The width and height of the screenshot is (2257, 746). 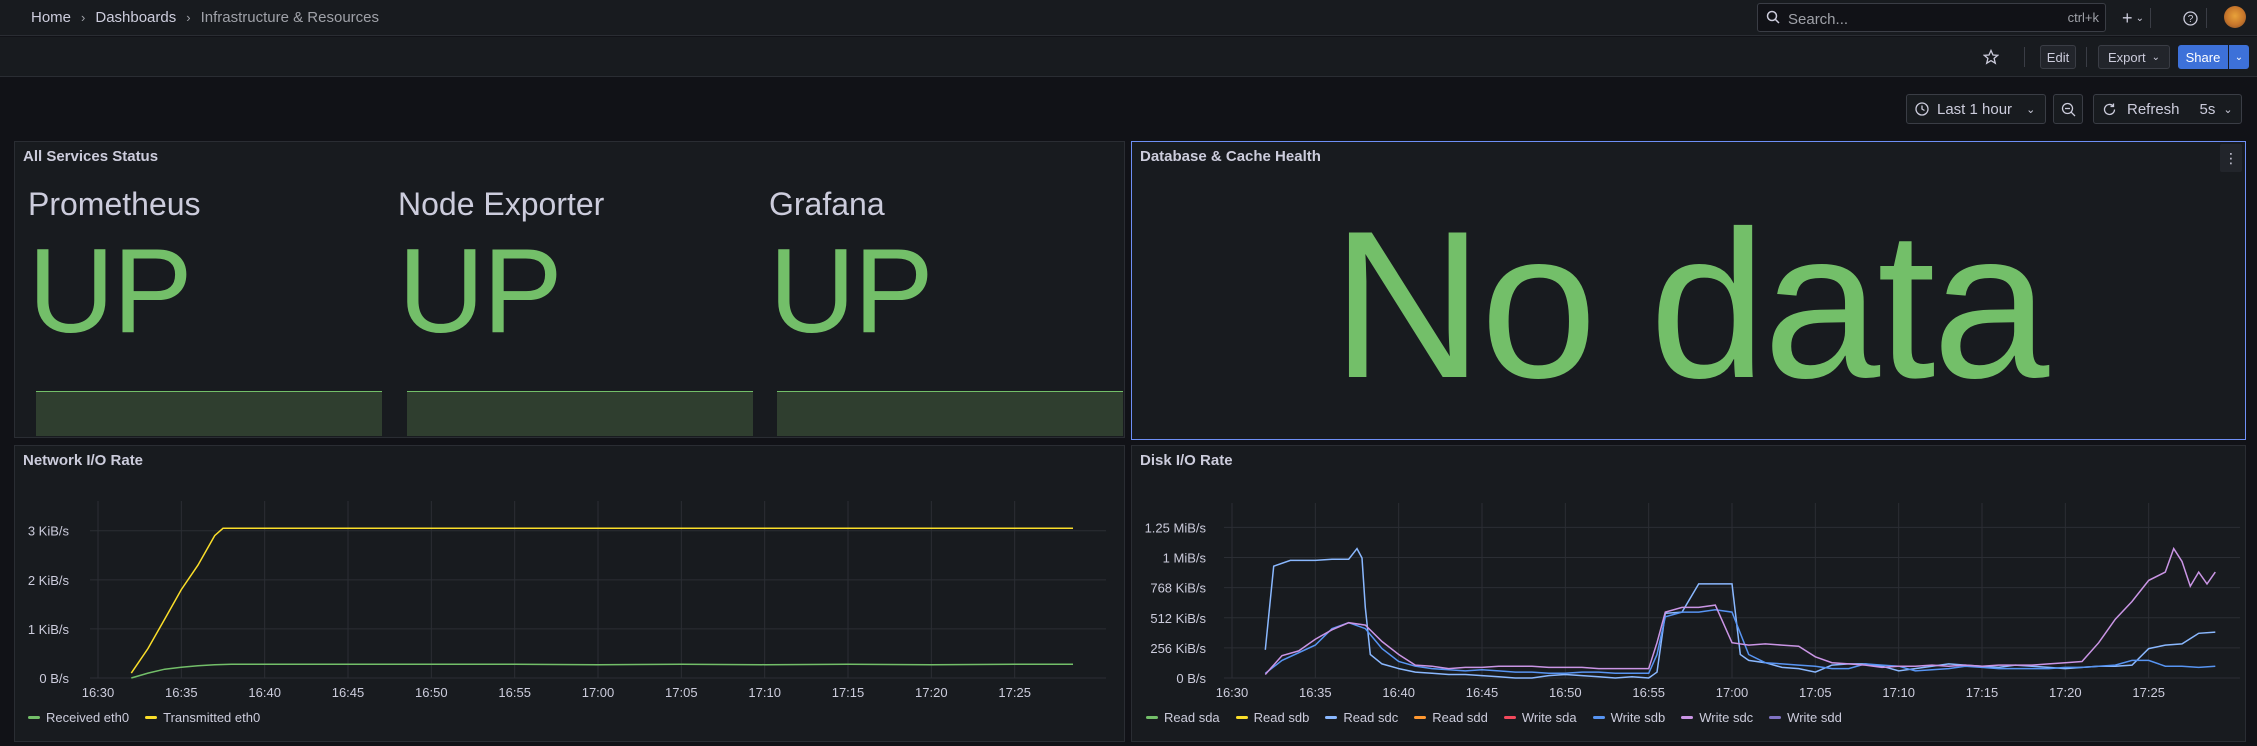 I want to click on stat-name: Grafana, so click(x=827, y=204).